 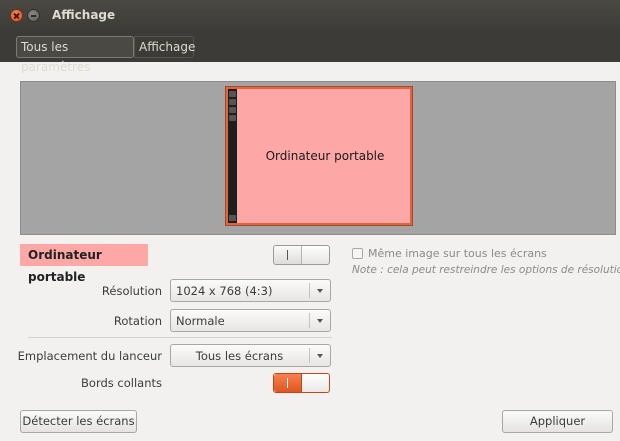 I want to click on sticky-edges-label: Bords collants, so click(x=121, y=383).